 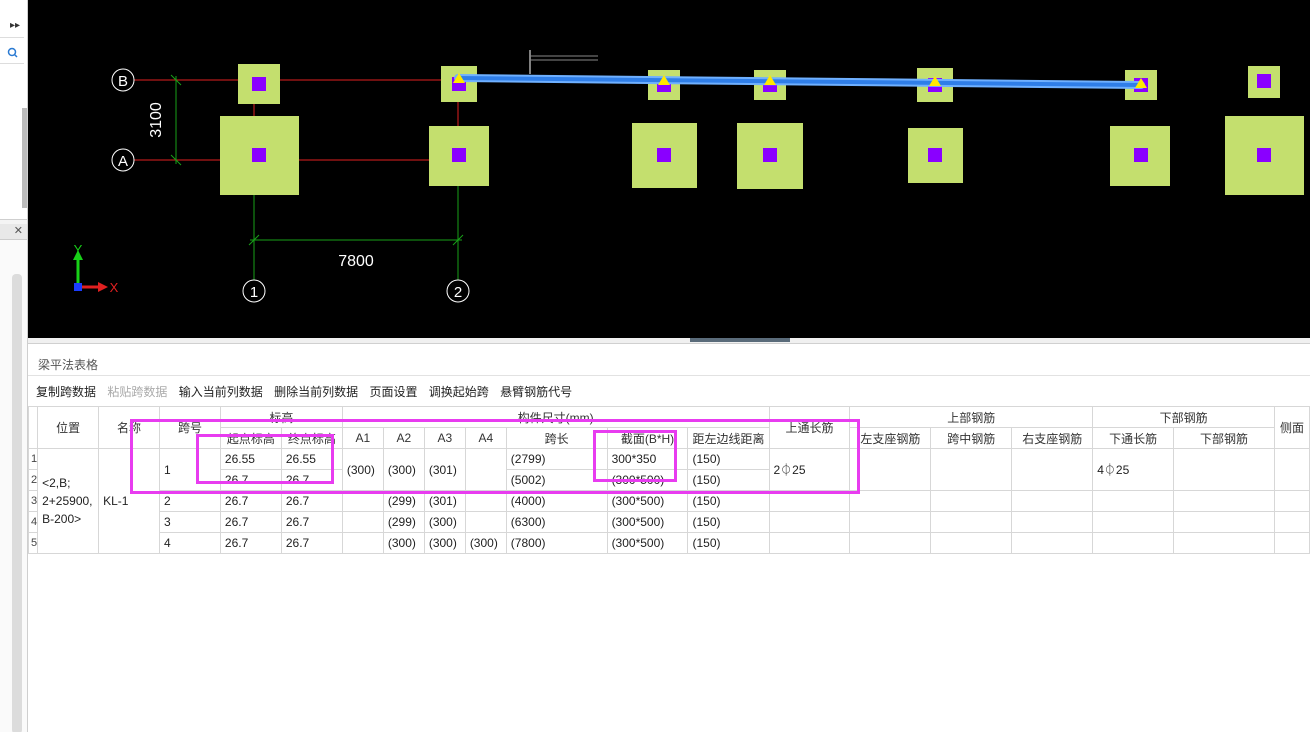 I want to click on top-through-cell: 2⏀25, so click(x=809, y=469).